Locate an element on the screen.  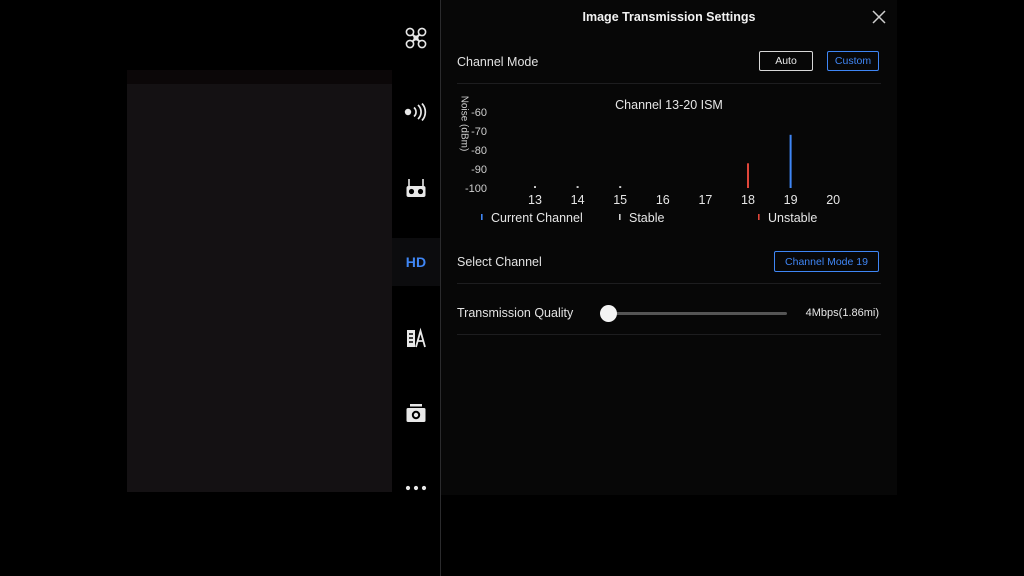
nav-item-aircraft is located at coordinates (416, 38).